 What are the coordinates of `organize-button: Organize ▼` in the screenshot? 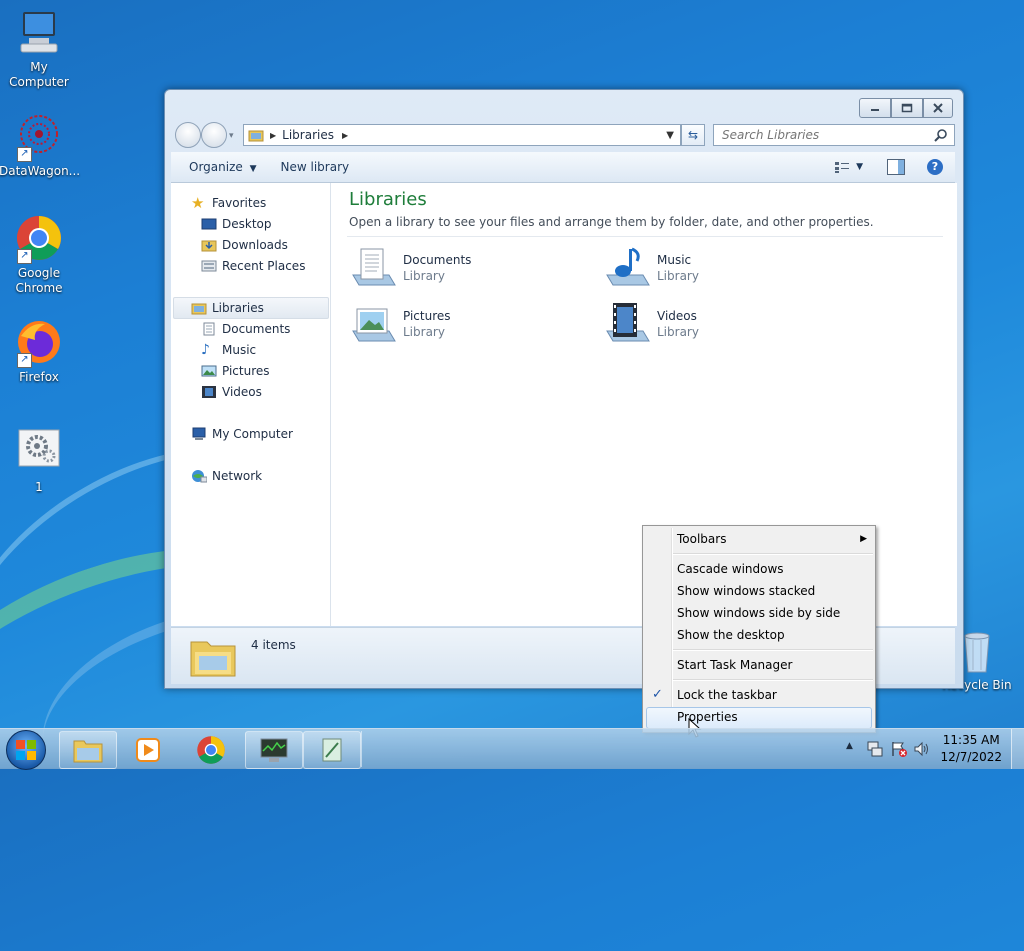 It's located at (223, 167).